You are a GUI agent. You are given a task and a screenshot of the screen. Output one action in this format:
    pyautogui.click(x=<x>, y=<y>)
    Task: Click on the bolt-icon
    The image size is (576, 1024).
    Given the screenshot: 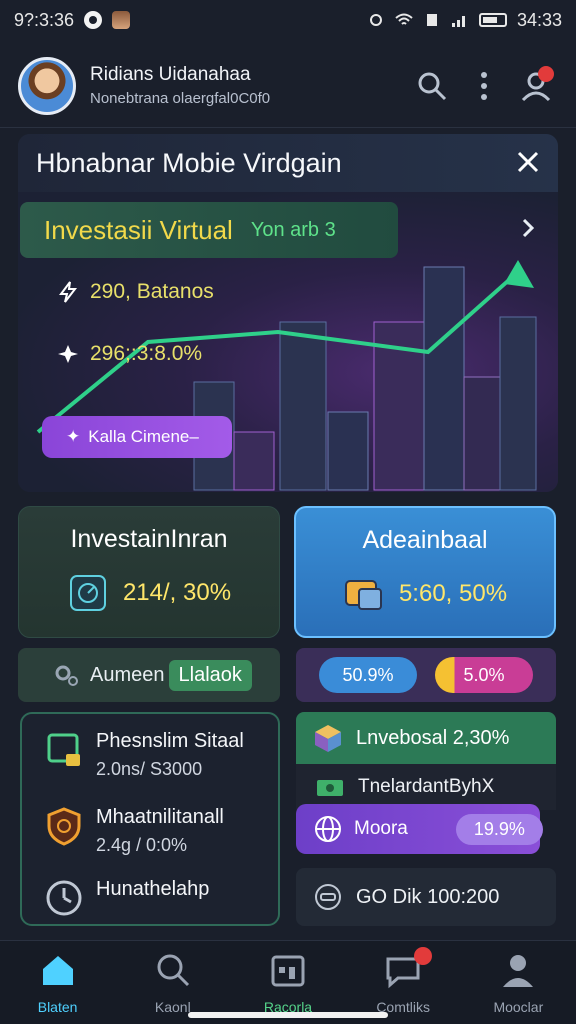 What is the action you would take?
    pyautogui.click(x=68, y=292)
    